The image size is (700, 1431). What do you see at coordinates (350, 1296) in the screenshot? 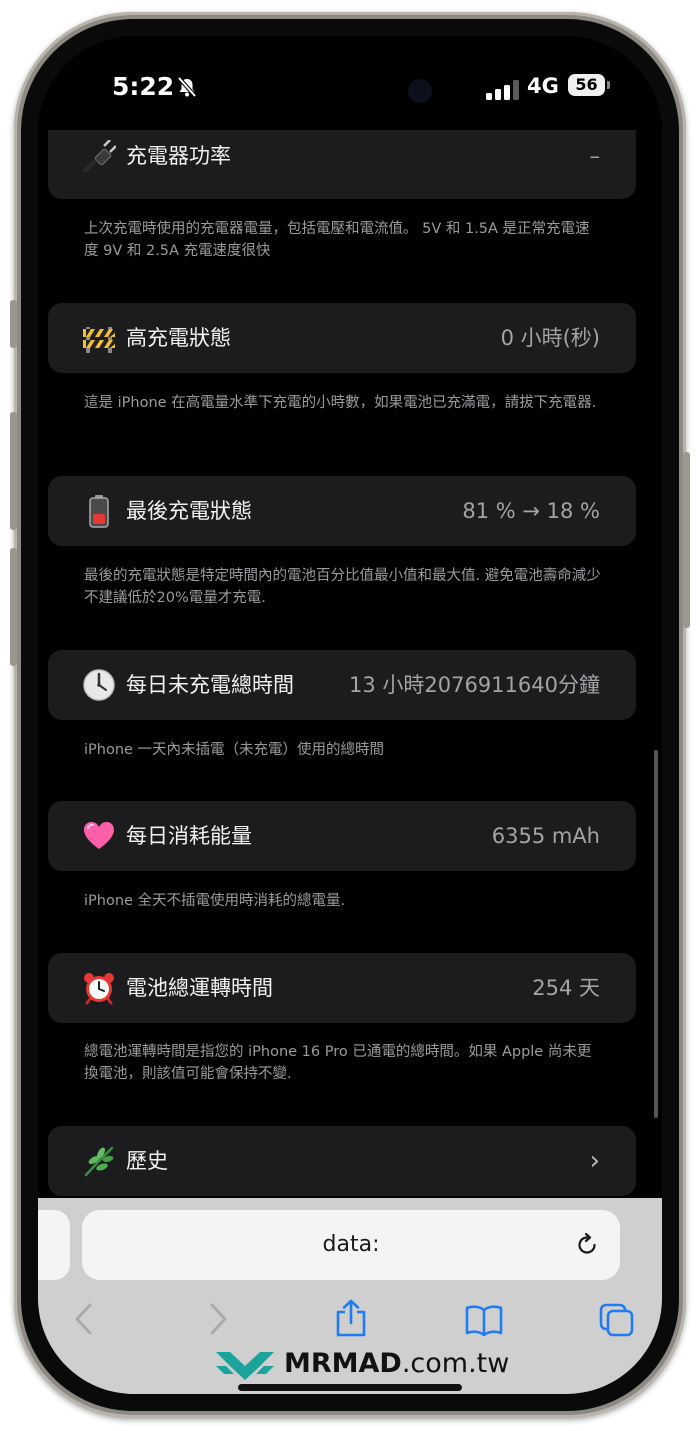
I see `browser-toolbar: data: MRMAD.com.tw` at bounding box center [350, 1296].